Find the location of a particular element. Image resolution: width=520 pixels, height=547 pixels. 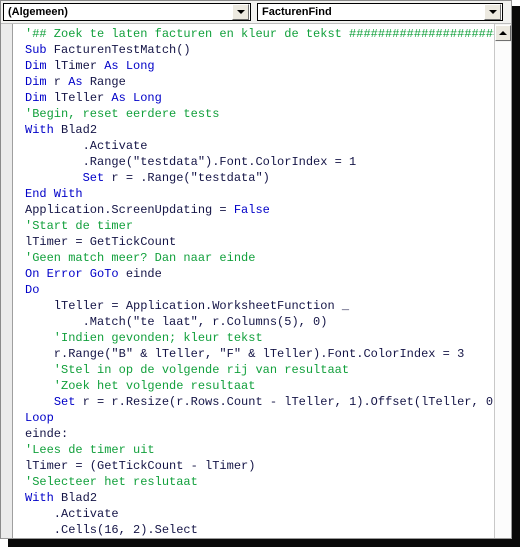

code-token-kw: False is located at coordinates (251, 210).